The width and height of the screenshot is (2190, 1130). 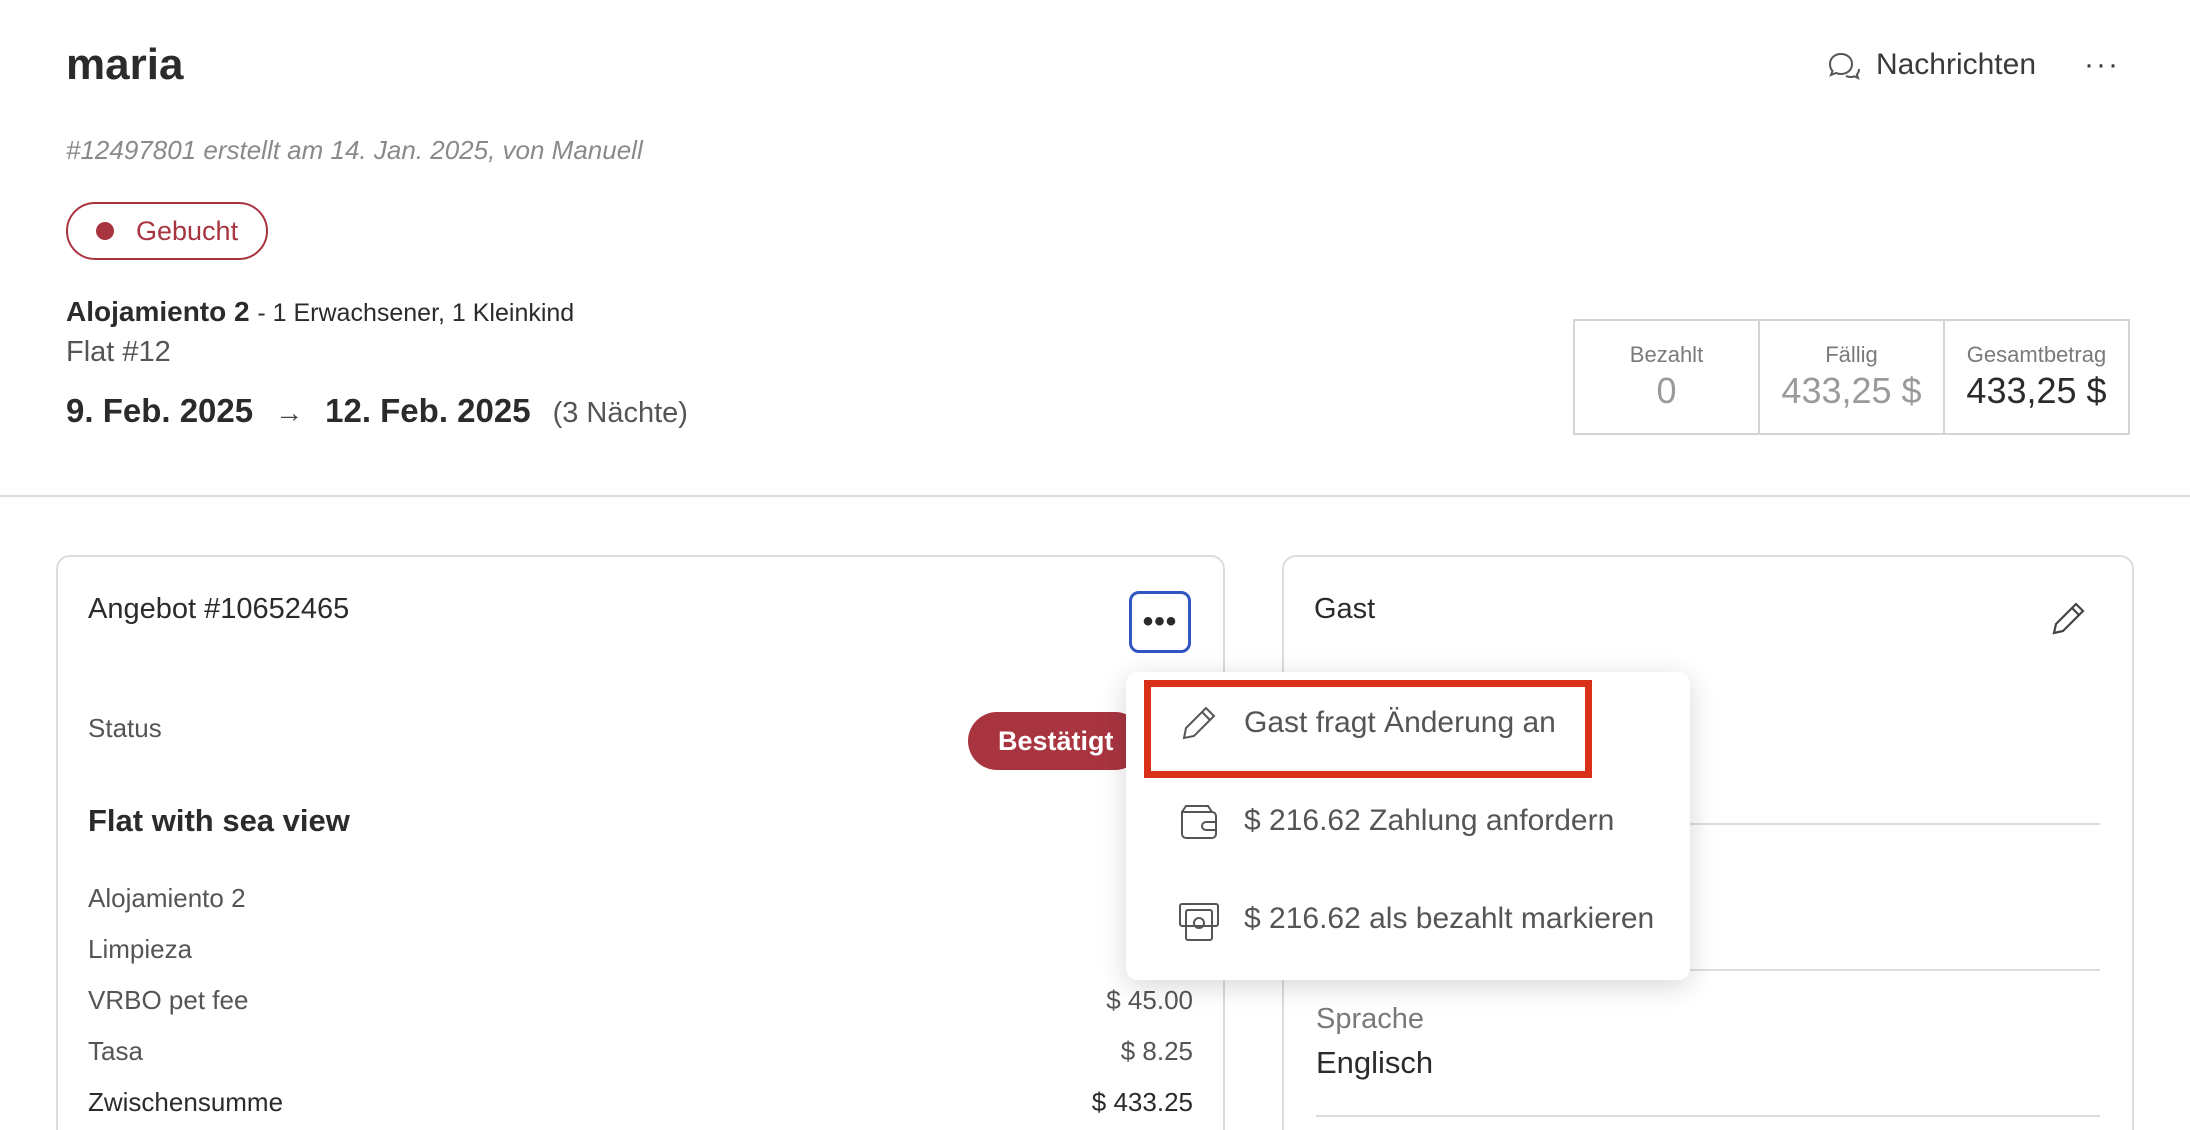 I want to click on wallet-icon, so click(x=1199, y=822).